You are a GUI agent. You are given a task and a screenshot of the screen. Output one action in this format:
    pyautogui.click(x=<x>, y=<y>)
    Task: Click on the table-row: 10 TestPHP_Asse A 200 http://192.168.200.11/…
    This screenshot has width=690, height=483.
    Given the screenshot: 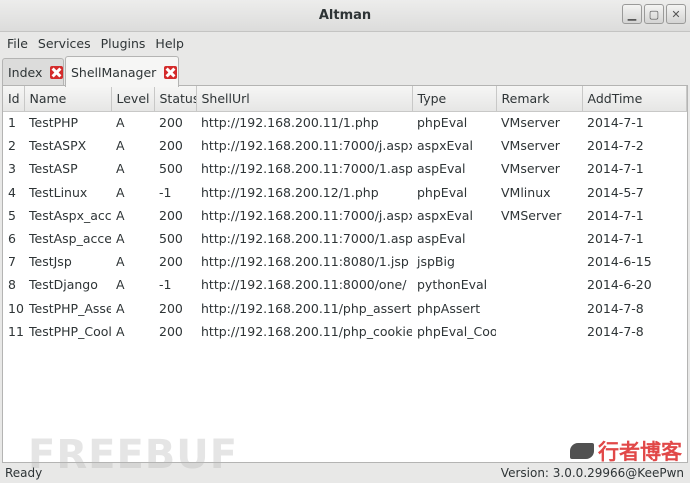 What is the action you would take?
    pyautogui.click(x=344, y=308)
    